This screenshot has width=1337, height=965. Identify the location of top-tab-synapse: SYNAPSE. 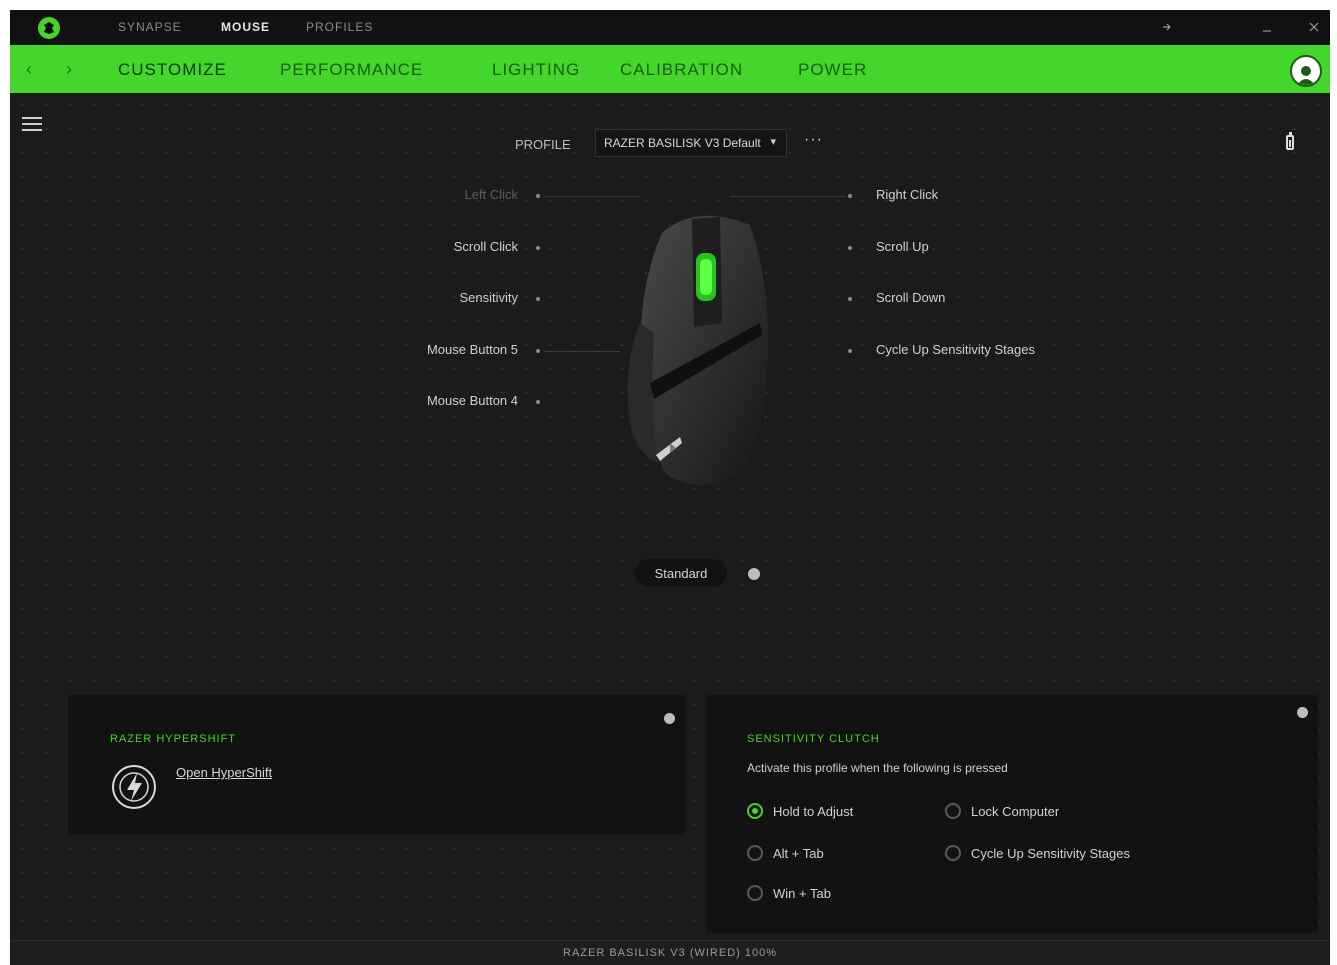
(150, 27).